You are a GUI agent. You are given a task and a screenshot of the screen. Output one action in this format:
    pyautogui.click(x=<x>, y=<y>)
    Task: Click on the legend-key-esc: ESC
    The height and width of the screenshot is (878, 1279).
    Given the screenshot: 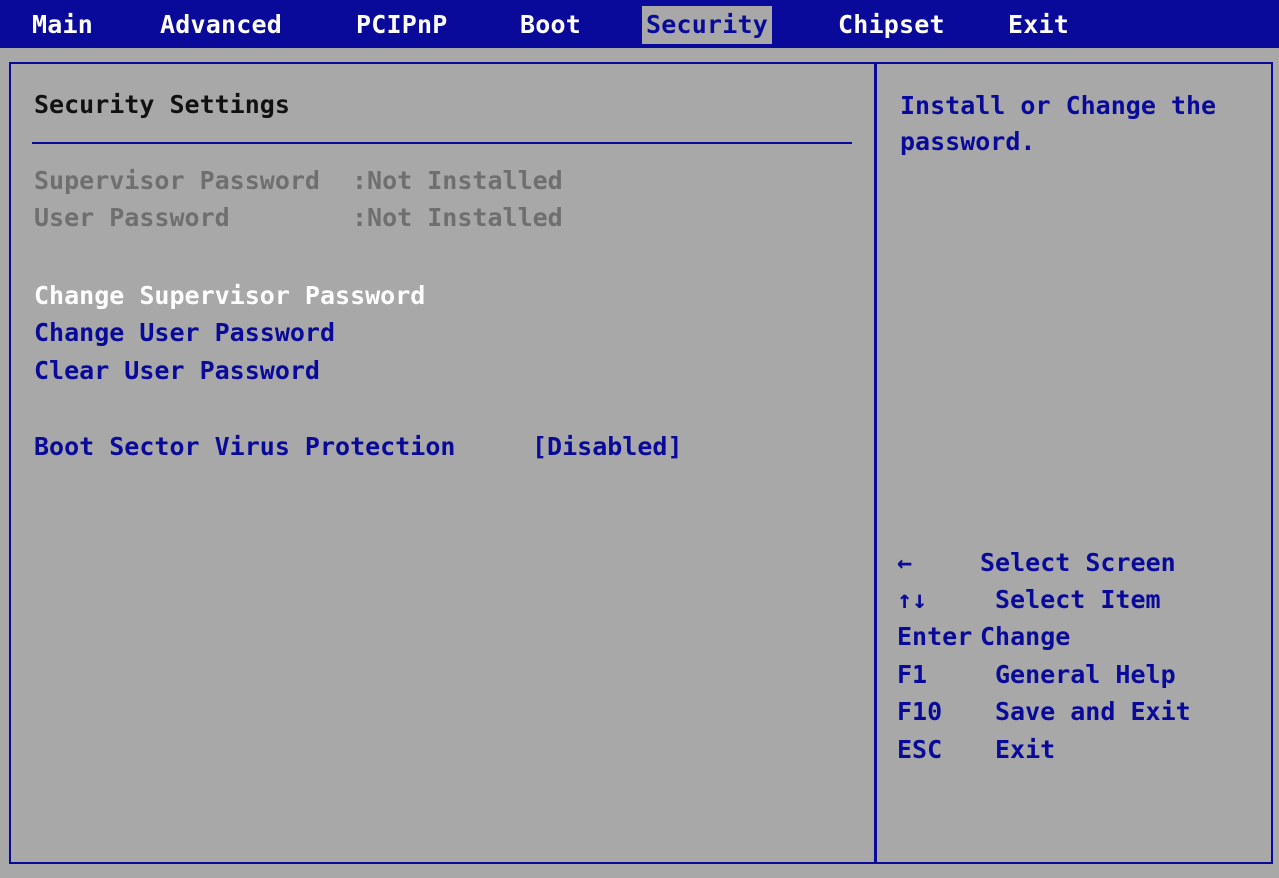 What is the action you would take?
    pyautogui.click(x=920, y=749)
    